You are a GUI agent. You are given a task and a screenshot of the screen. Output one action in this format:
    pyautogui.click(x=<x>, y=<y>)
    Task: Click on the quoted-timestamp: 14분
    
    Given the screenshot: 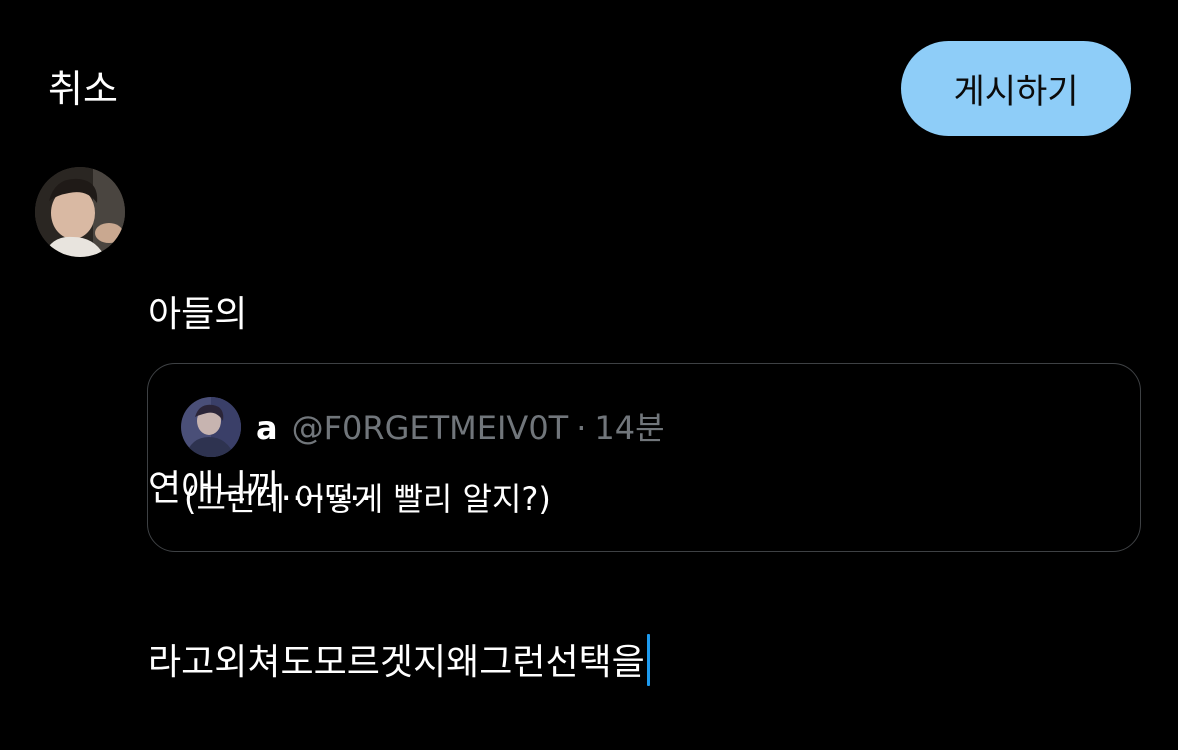 What is the action you would take?
    pyautogui.click(x=629, y=428)
    